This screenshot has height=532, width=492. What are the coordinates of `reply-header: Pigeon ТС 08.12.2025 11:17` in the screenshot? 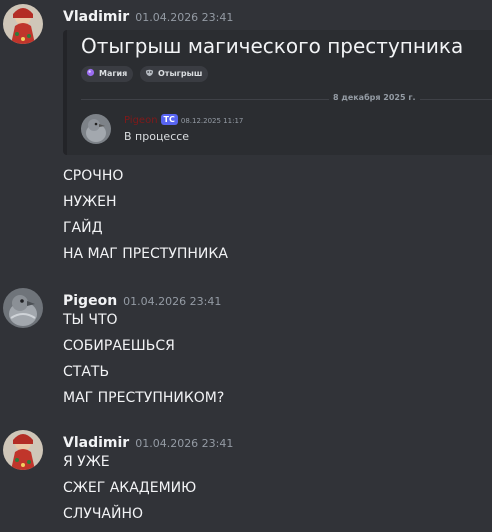 It's located at (183, 120).